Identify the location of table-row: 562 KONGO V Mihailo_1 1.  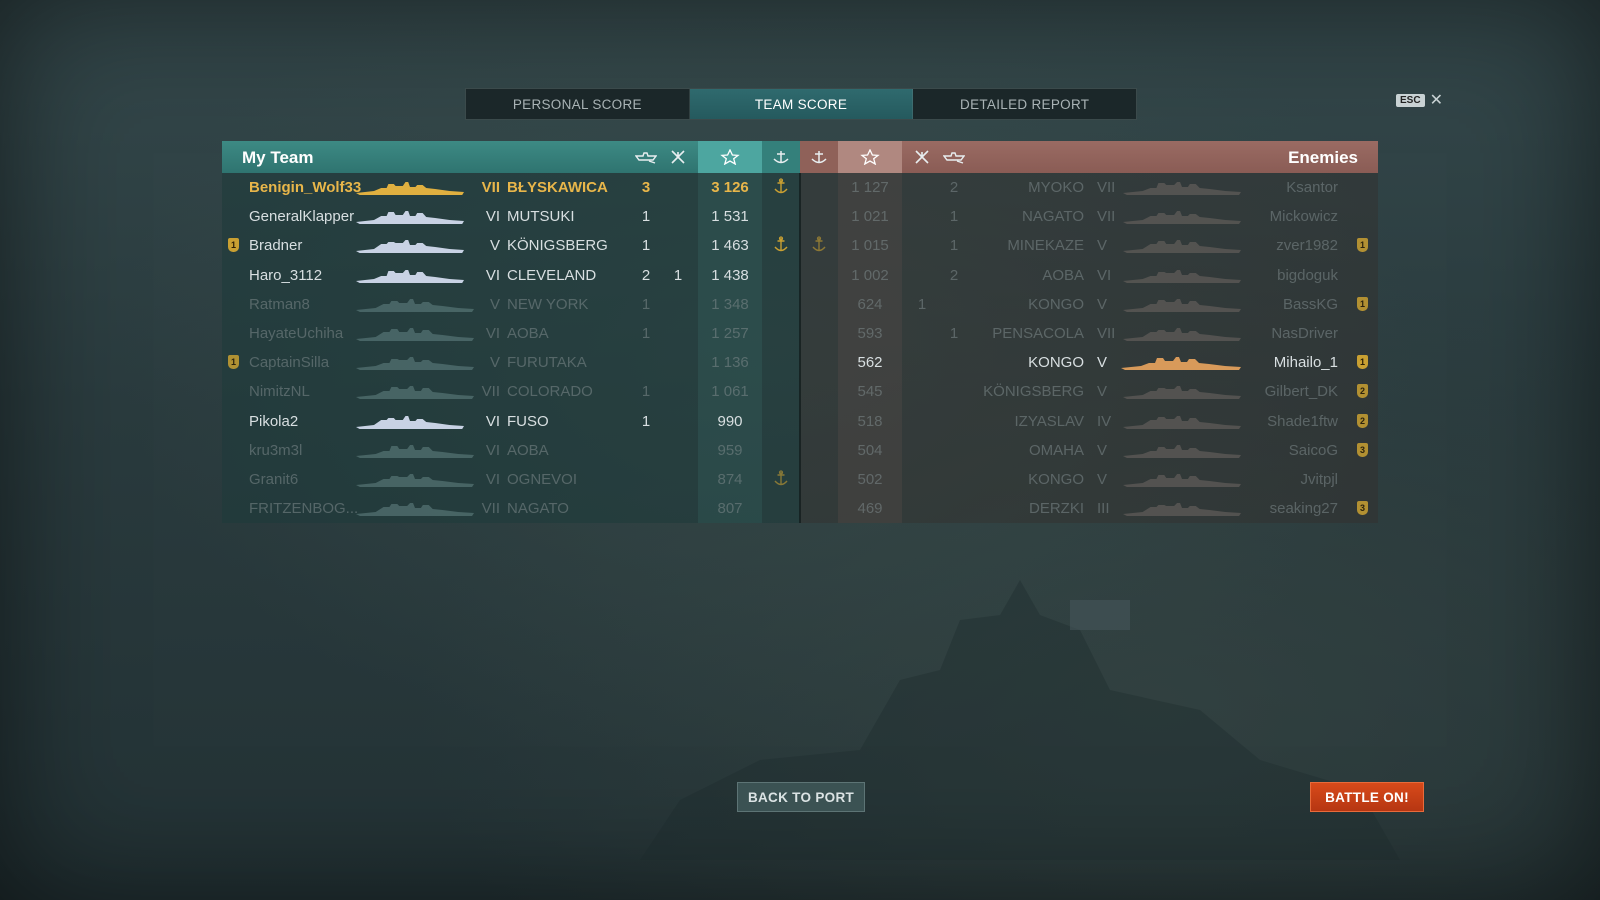
(1089, 362).